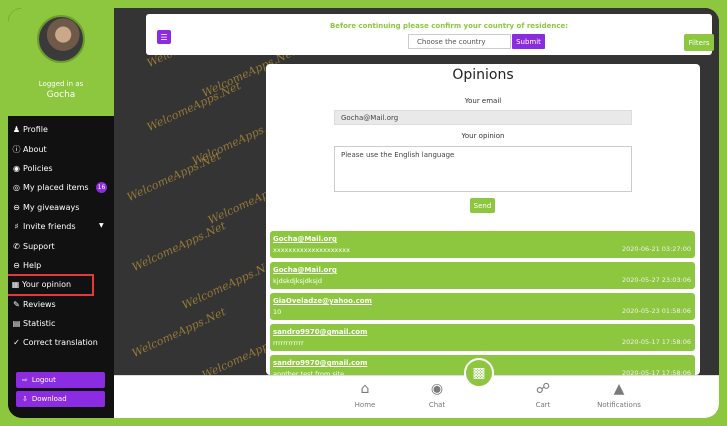 This screenshot has height=426, width=727. What do you see at coordinates (61, 265) in the screenshot?
I see `sidebar-item-help: ⊖ Help` at bounding box center [61, 265].